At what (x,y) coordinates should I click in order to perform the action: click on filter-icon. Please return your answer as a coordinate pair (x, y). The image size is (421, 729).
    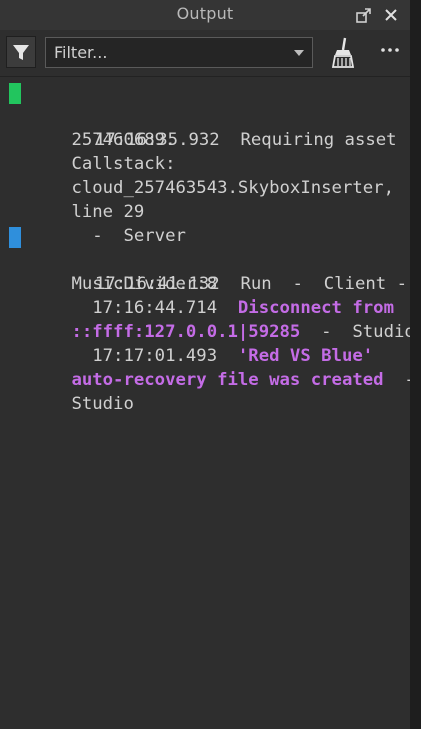
    Looking at the image, I should click on (21, 52).